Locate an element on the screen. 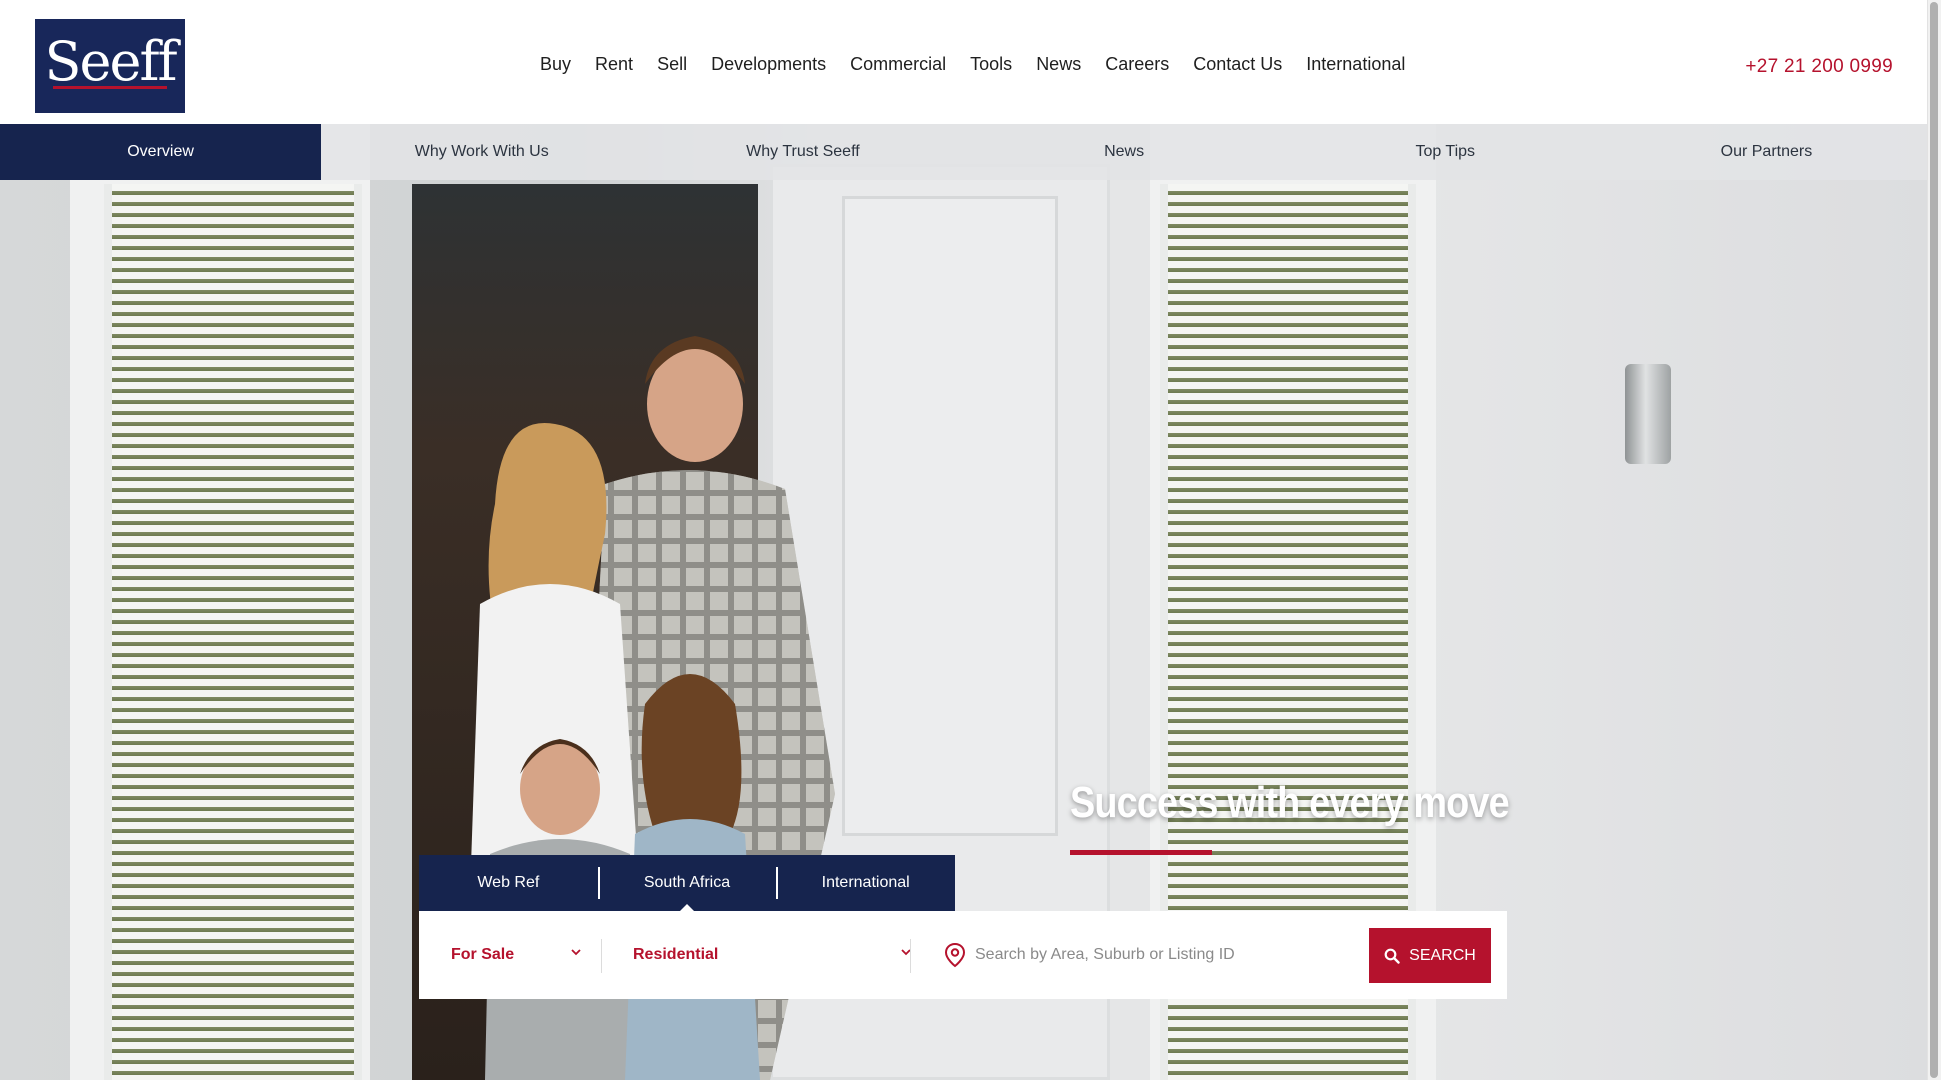 This screenshot has width=1941, height=1080. listing-type-value: For Sale is located at coordinates (483, 954).